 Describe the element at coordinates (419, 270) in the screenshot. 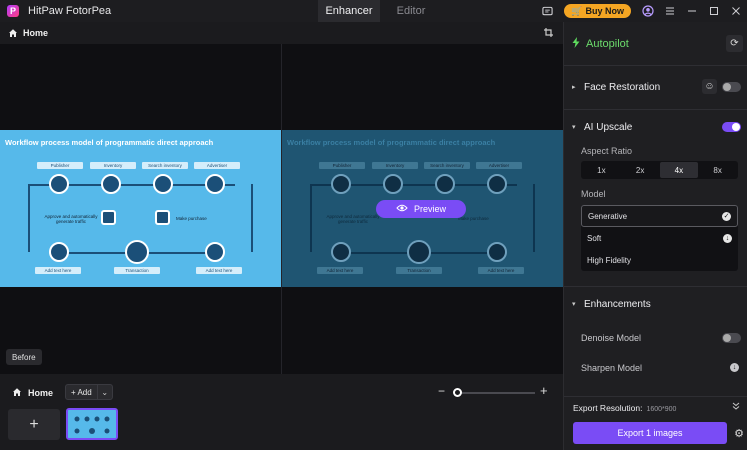

I see `slide-bottom-center: Transaction` at that location.